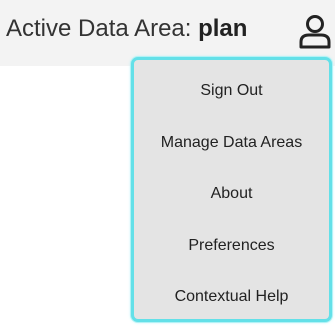 This screenshot has height=329, width=335. I want to click on menu-item-about: About, so click(231, 194).